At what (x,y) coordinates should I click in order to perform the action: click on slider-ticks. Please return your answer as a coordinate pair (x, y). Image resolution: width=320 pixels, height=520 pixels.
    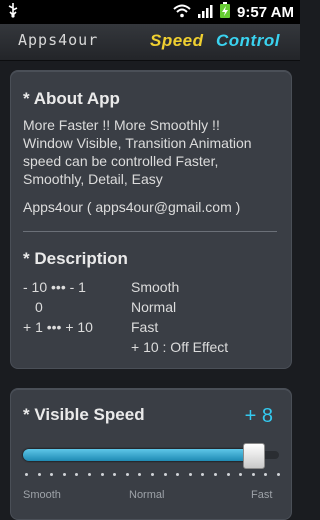
    Looking at the image, I should click on (153, 475).